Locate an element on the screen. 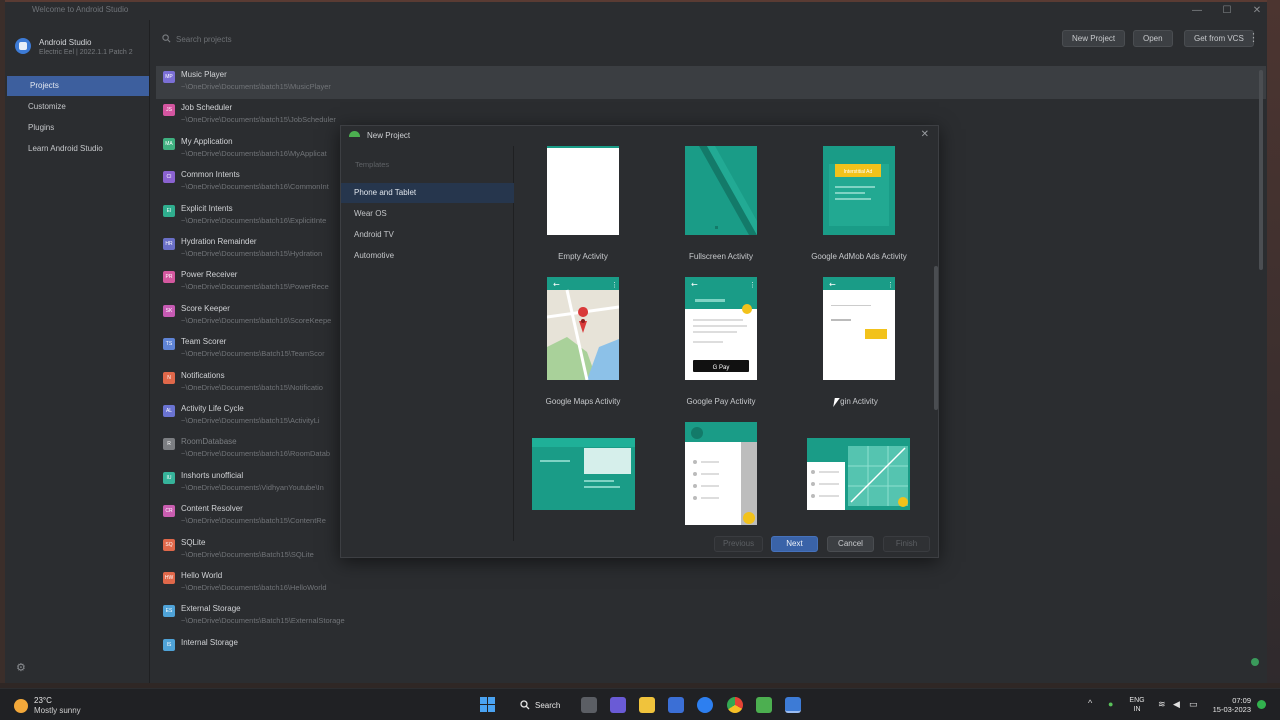 This screenshot has height=720, width=1280. sidebar-item-projects: Projects is located at coordinates (78, 86).